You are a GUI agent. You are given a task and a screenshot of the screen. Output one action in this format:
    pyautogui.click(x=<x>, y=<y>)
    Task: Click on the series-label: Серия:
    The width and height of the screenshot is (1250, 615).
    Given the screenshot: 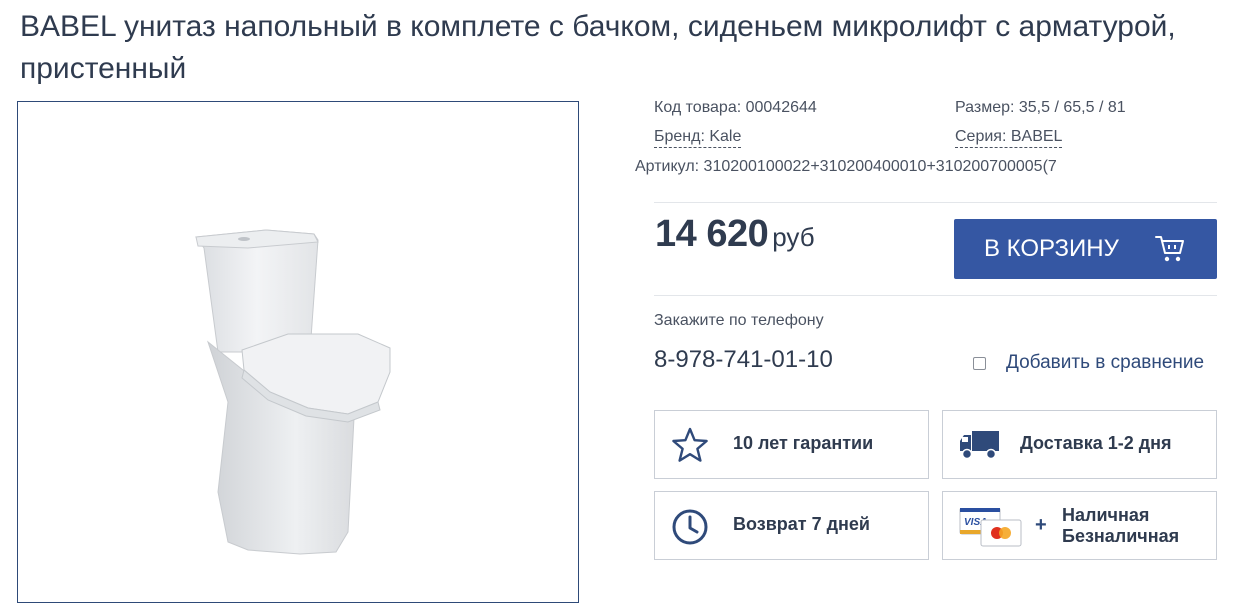 What is the action you would take?
    pyautogui.click(x=983, y=136)
    